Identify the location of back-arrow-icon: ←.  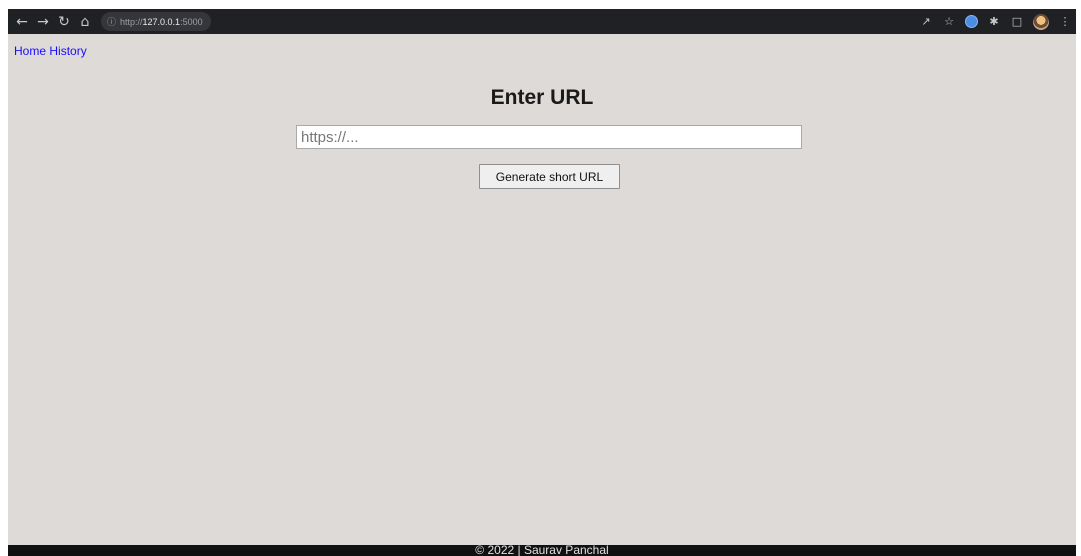
(22, 22).